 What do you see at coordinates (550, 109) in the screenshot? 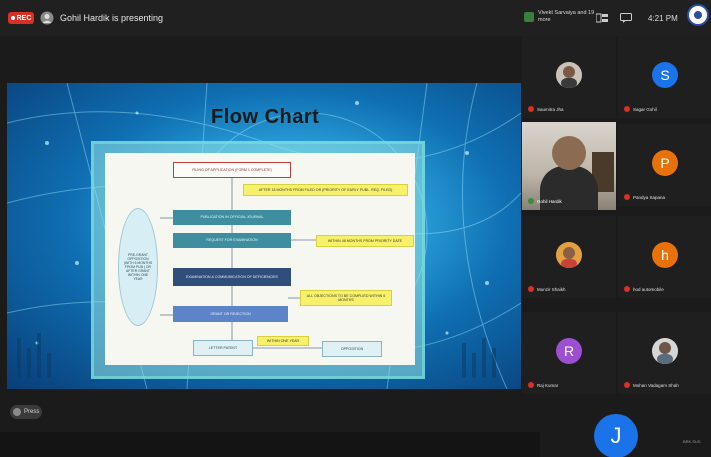
I see `participant-name: Saumitra Jha` at bounding box center [550, 109].